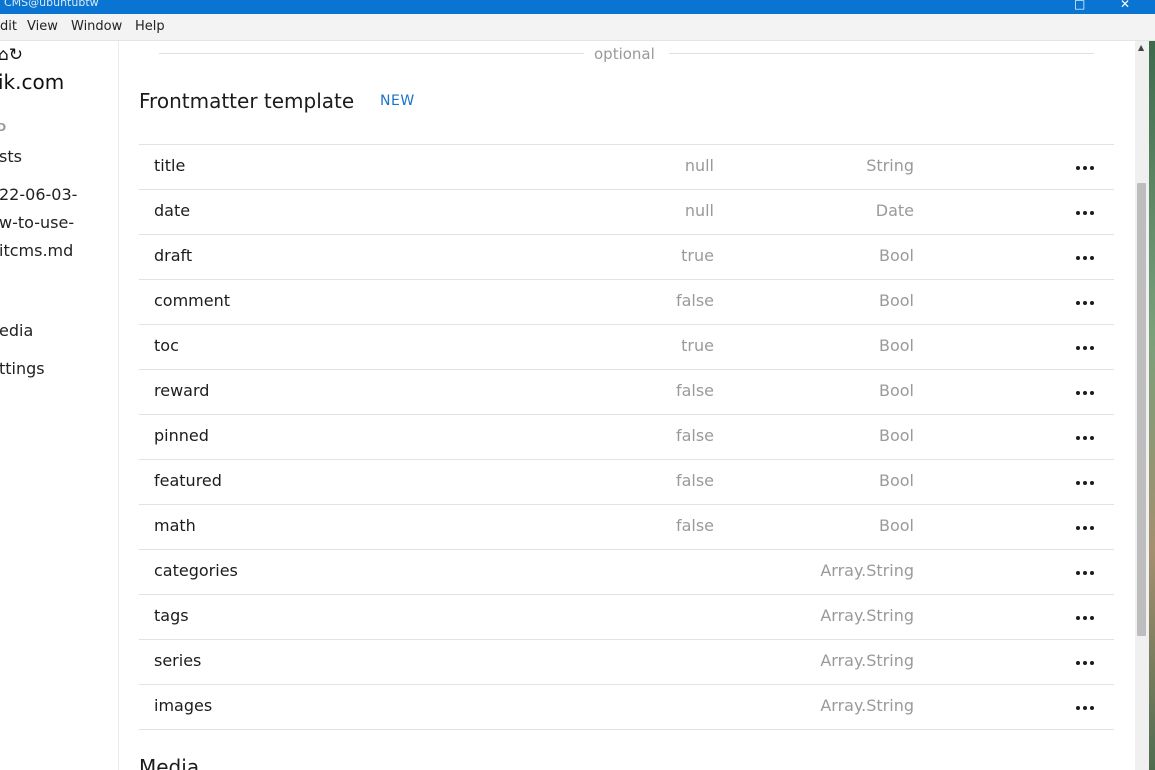 This screenshot has width=1155, height=770. What do you see at coordinates (881, 53) in the screenshot?
I see `divider-line-right` at bounding box center [881, 53].